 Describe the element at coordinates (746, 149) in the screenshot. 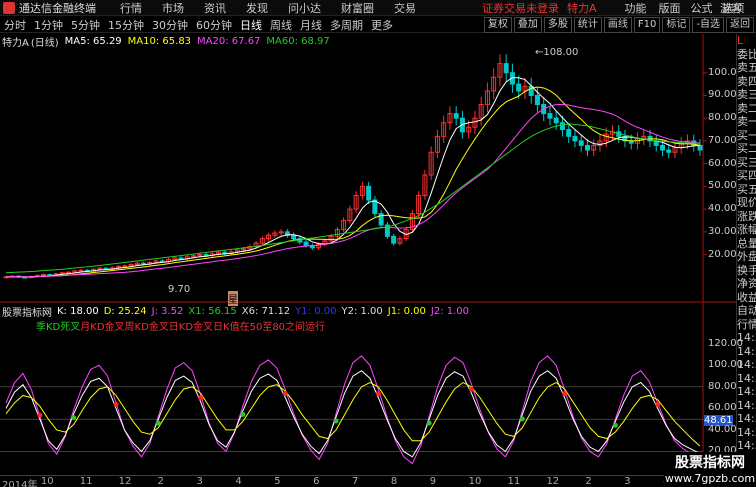

I see `side-panel-item: 买二` at that location.